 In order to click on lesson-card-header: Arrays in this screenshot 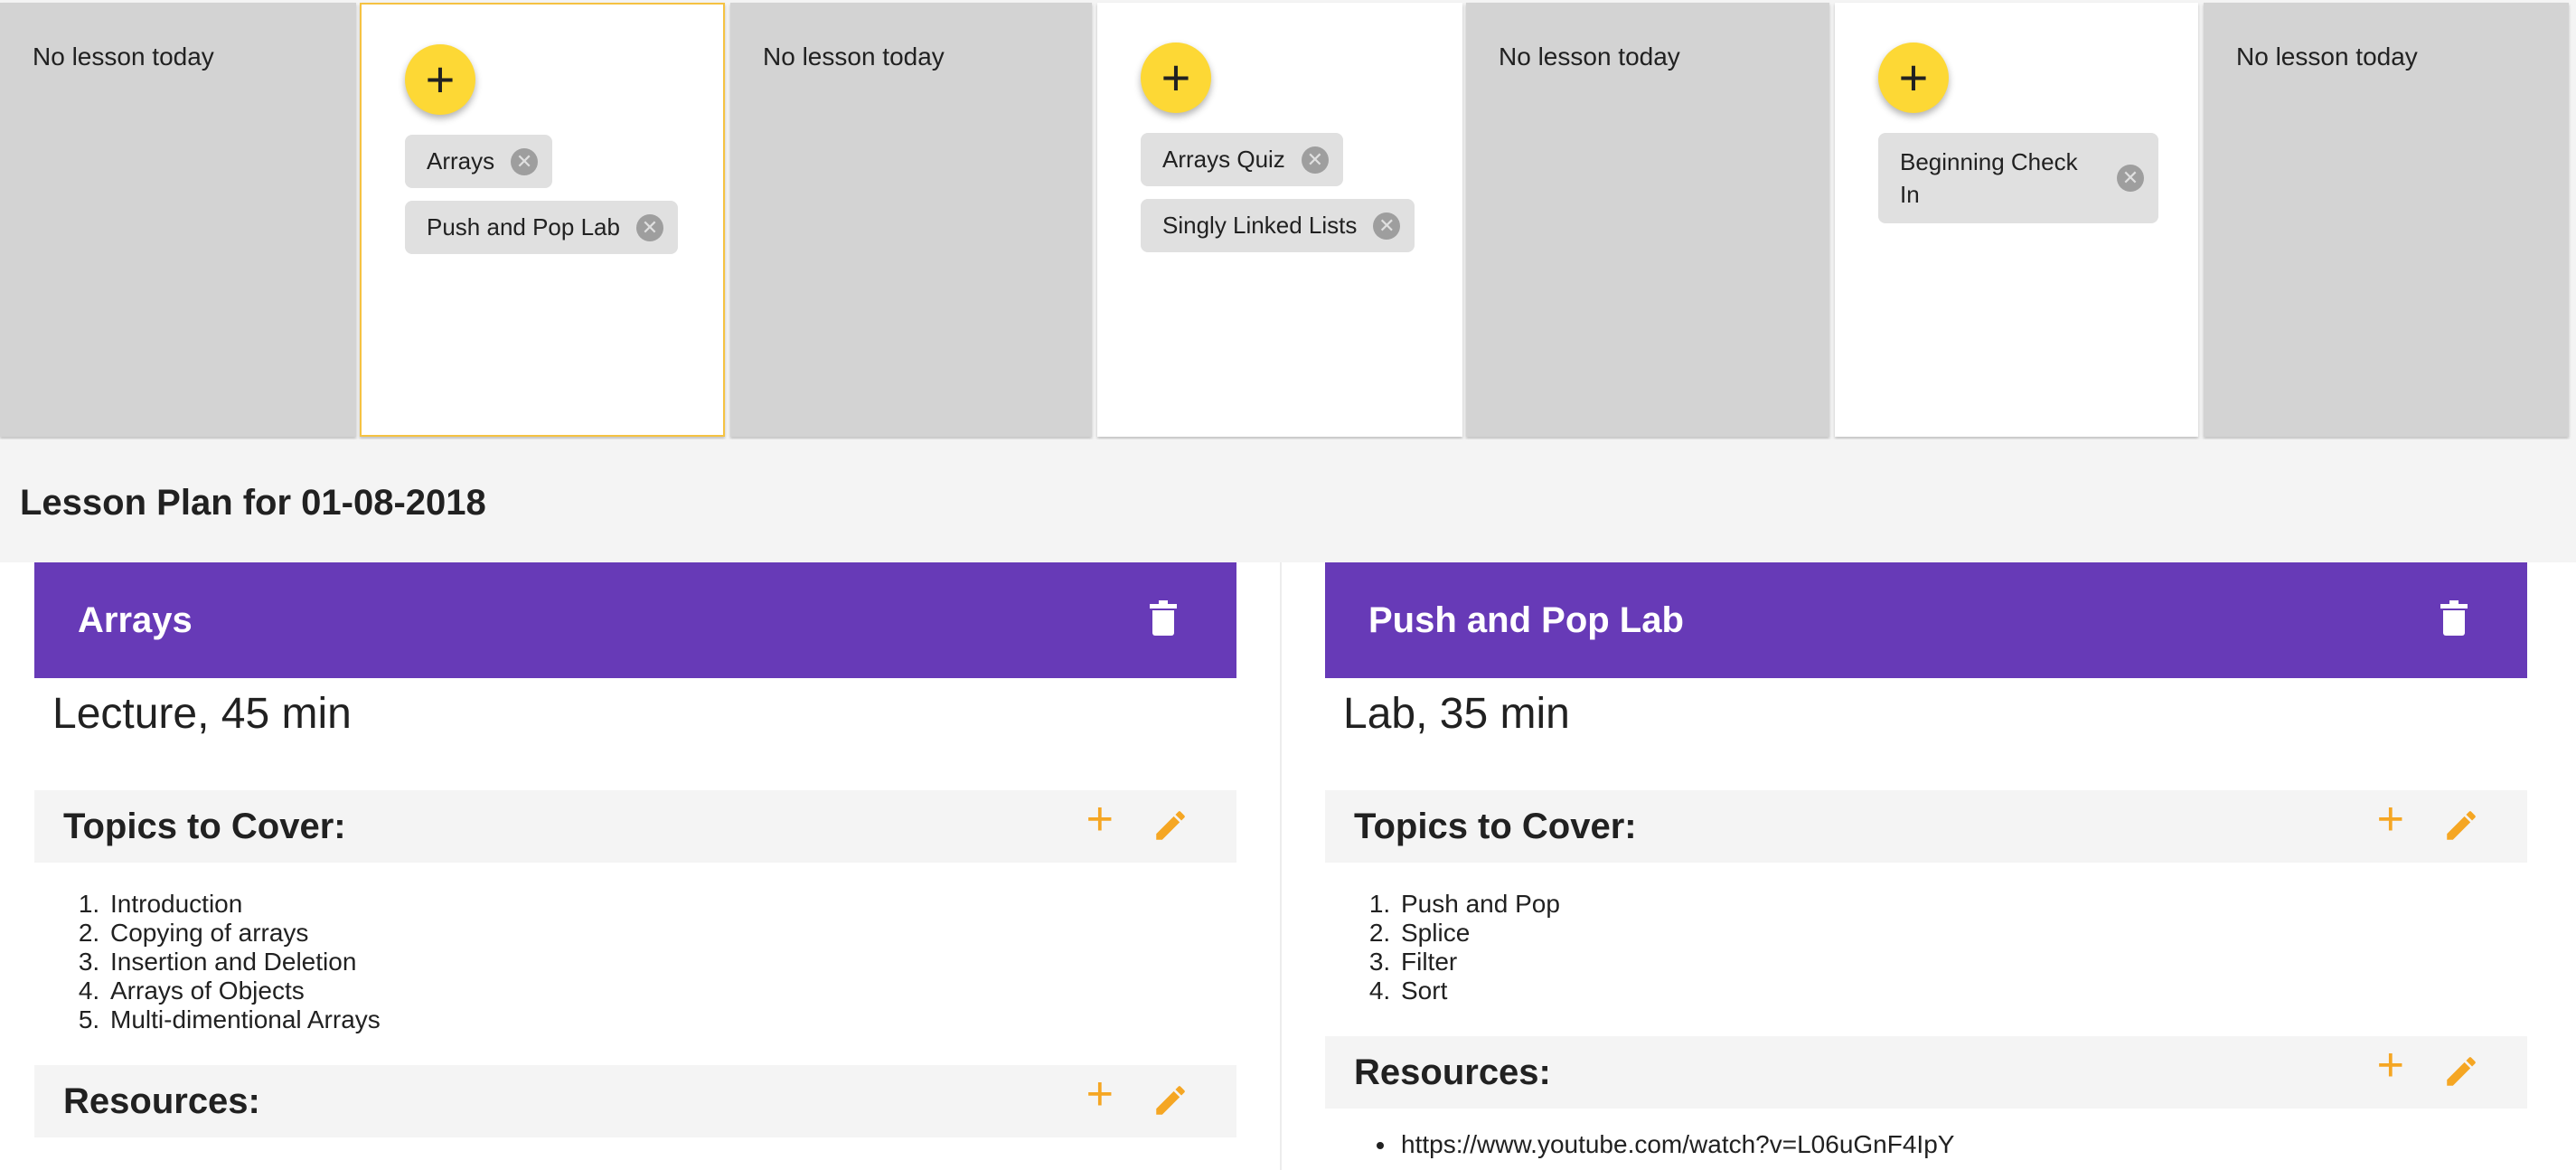, I will do `click(635, 620)`.